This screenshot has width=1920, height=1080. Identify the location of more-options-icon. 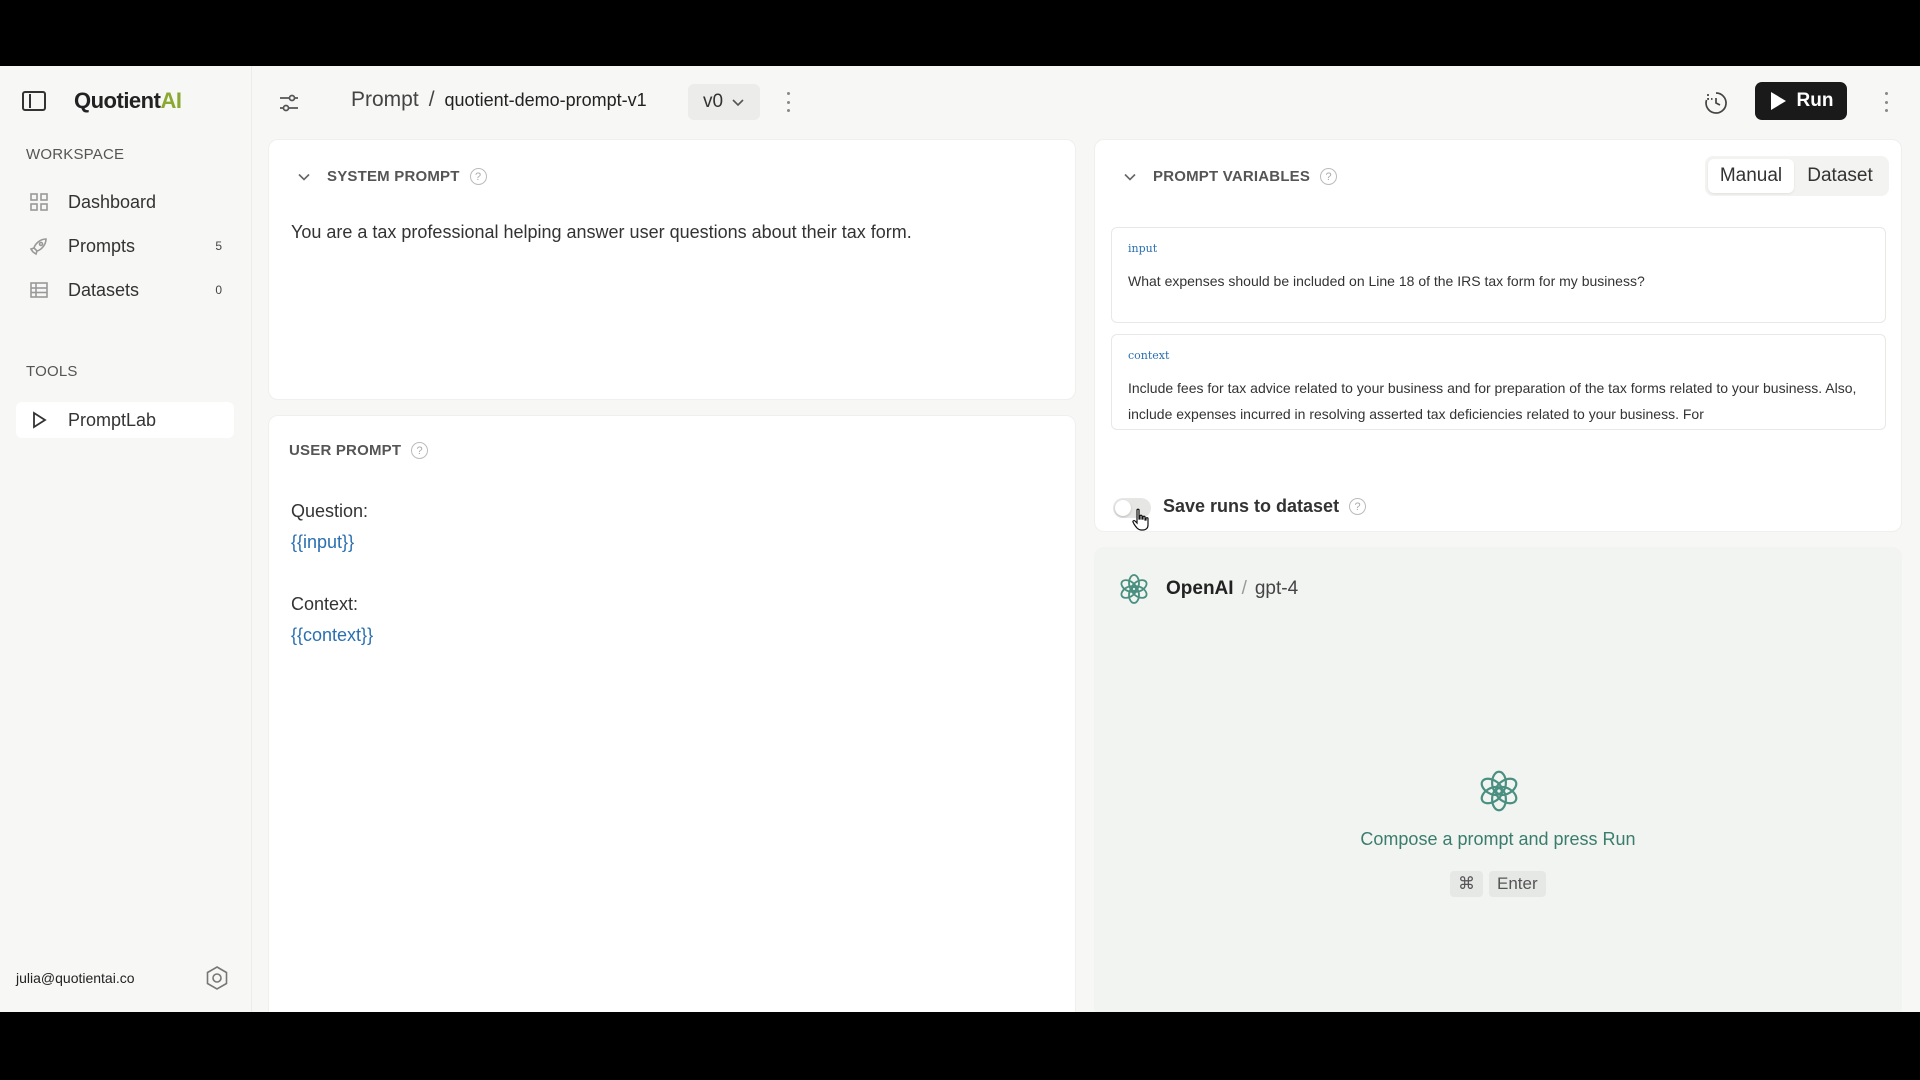
(788, 102).